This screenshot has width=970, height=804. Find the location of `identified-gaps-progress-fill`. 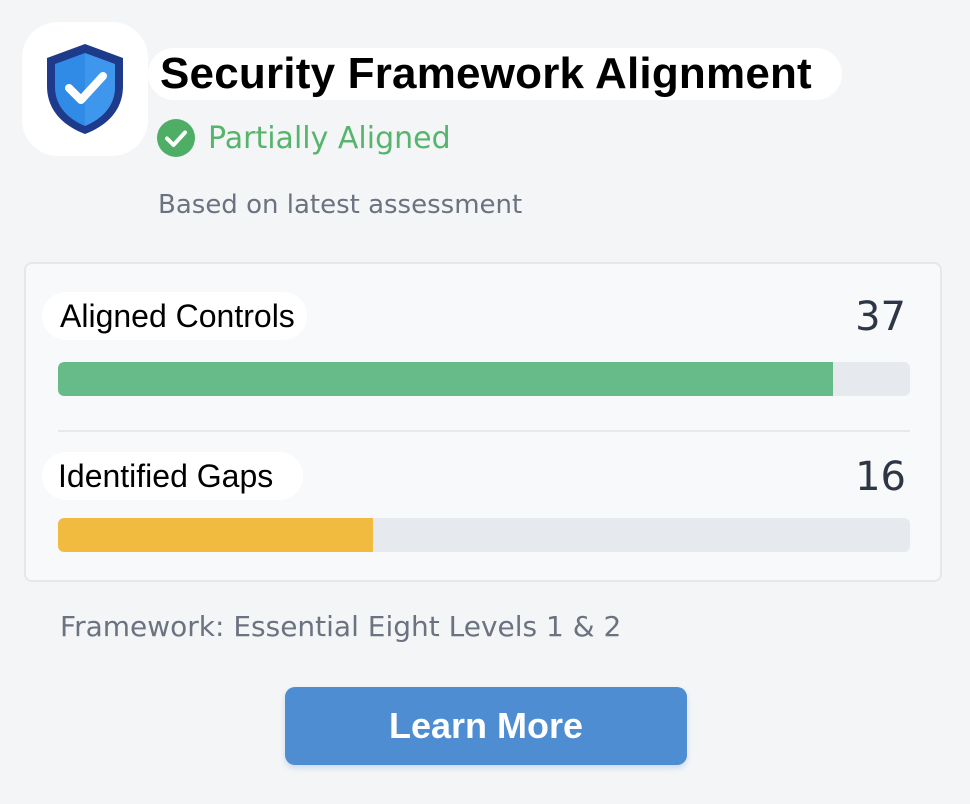

identified-gaps-progress-fill is located at coordinates (216, 535).